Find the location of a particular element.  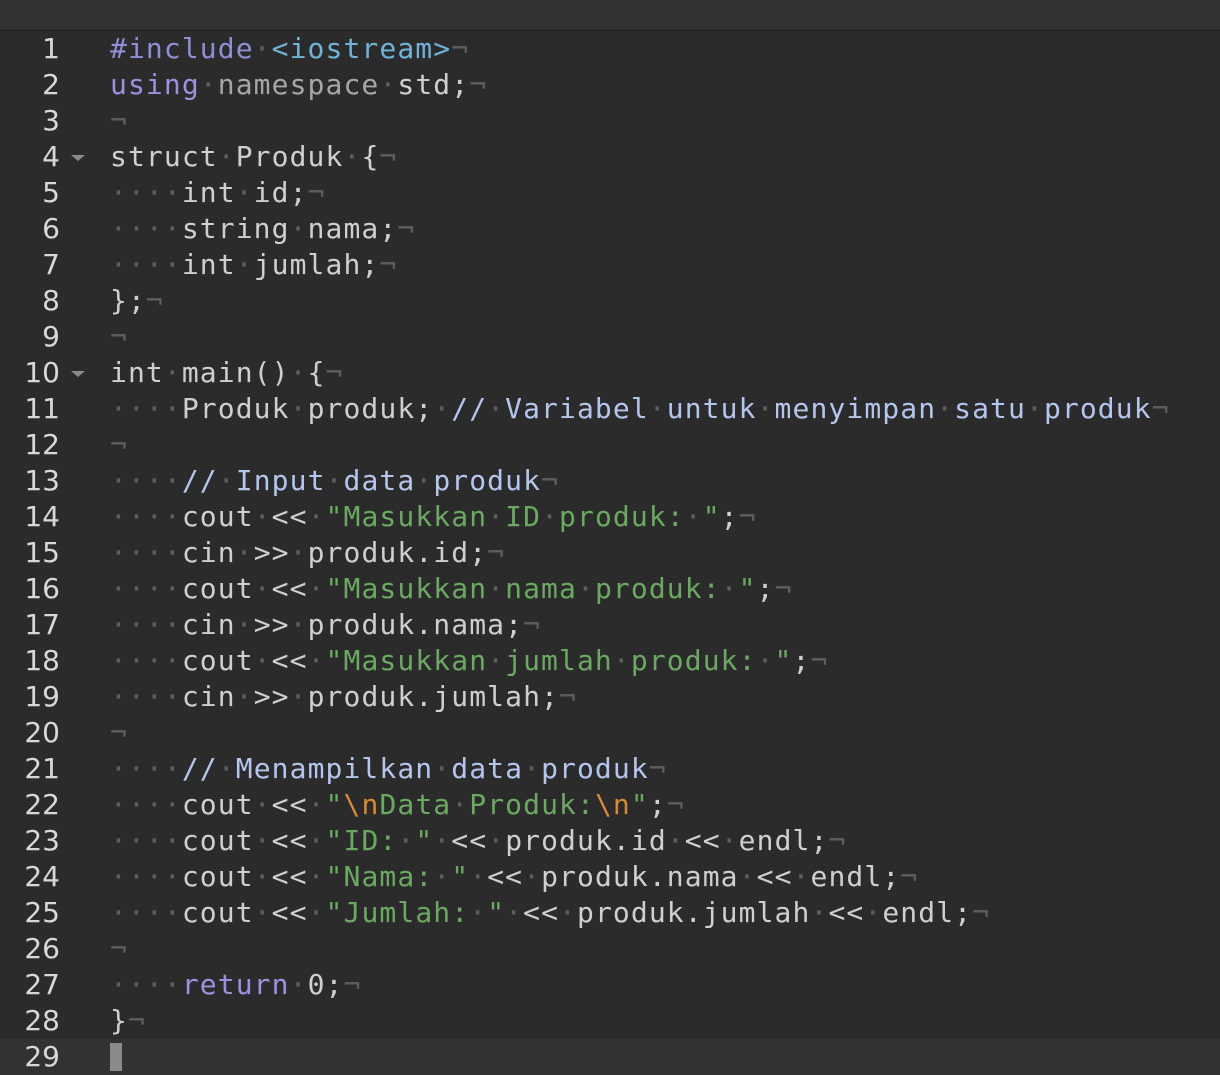

code-line: 26 ¬ is located at coordinates (610, 949).